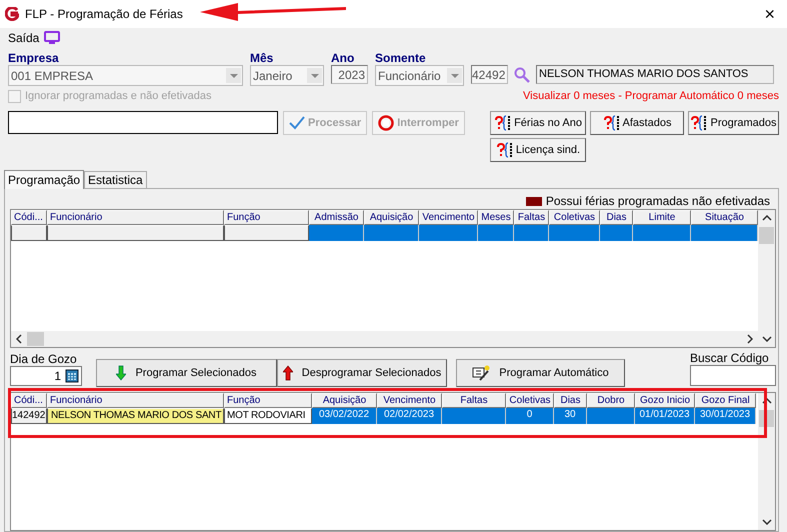 The height and width of the screenshot is (532, 787). What do you see at coordinates (538, 123) in the screenshot?
I see `query-button: Férias no Ano` at bounding box center [538, 123].